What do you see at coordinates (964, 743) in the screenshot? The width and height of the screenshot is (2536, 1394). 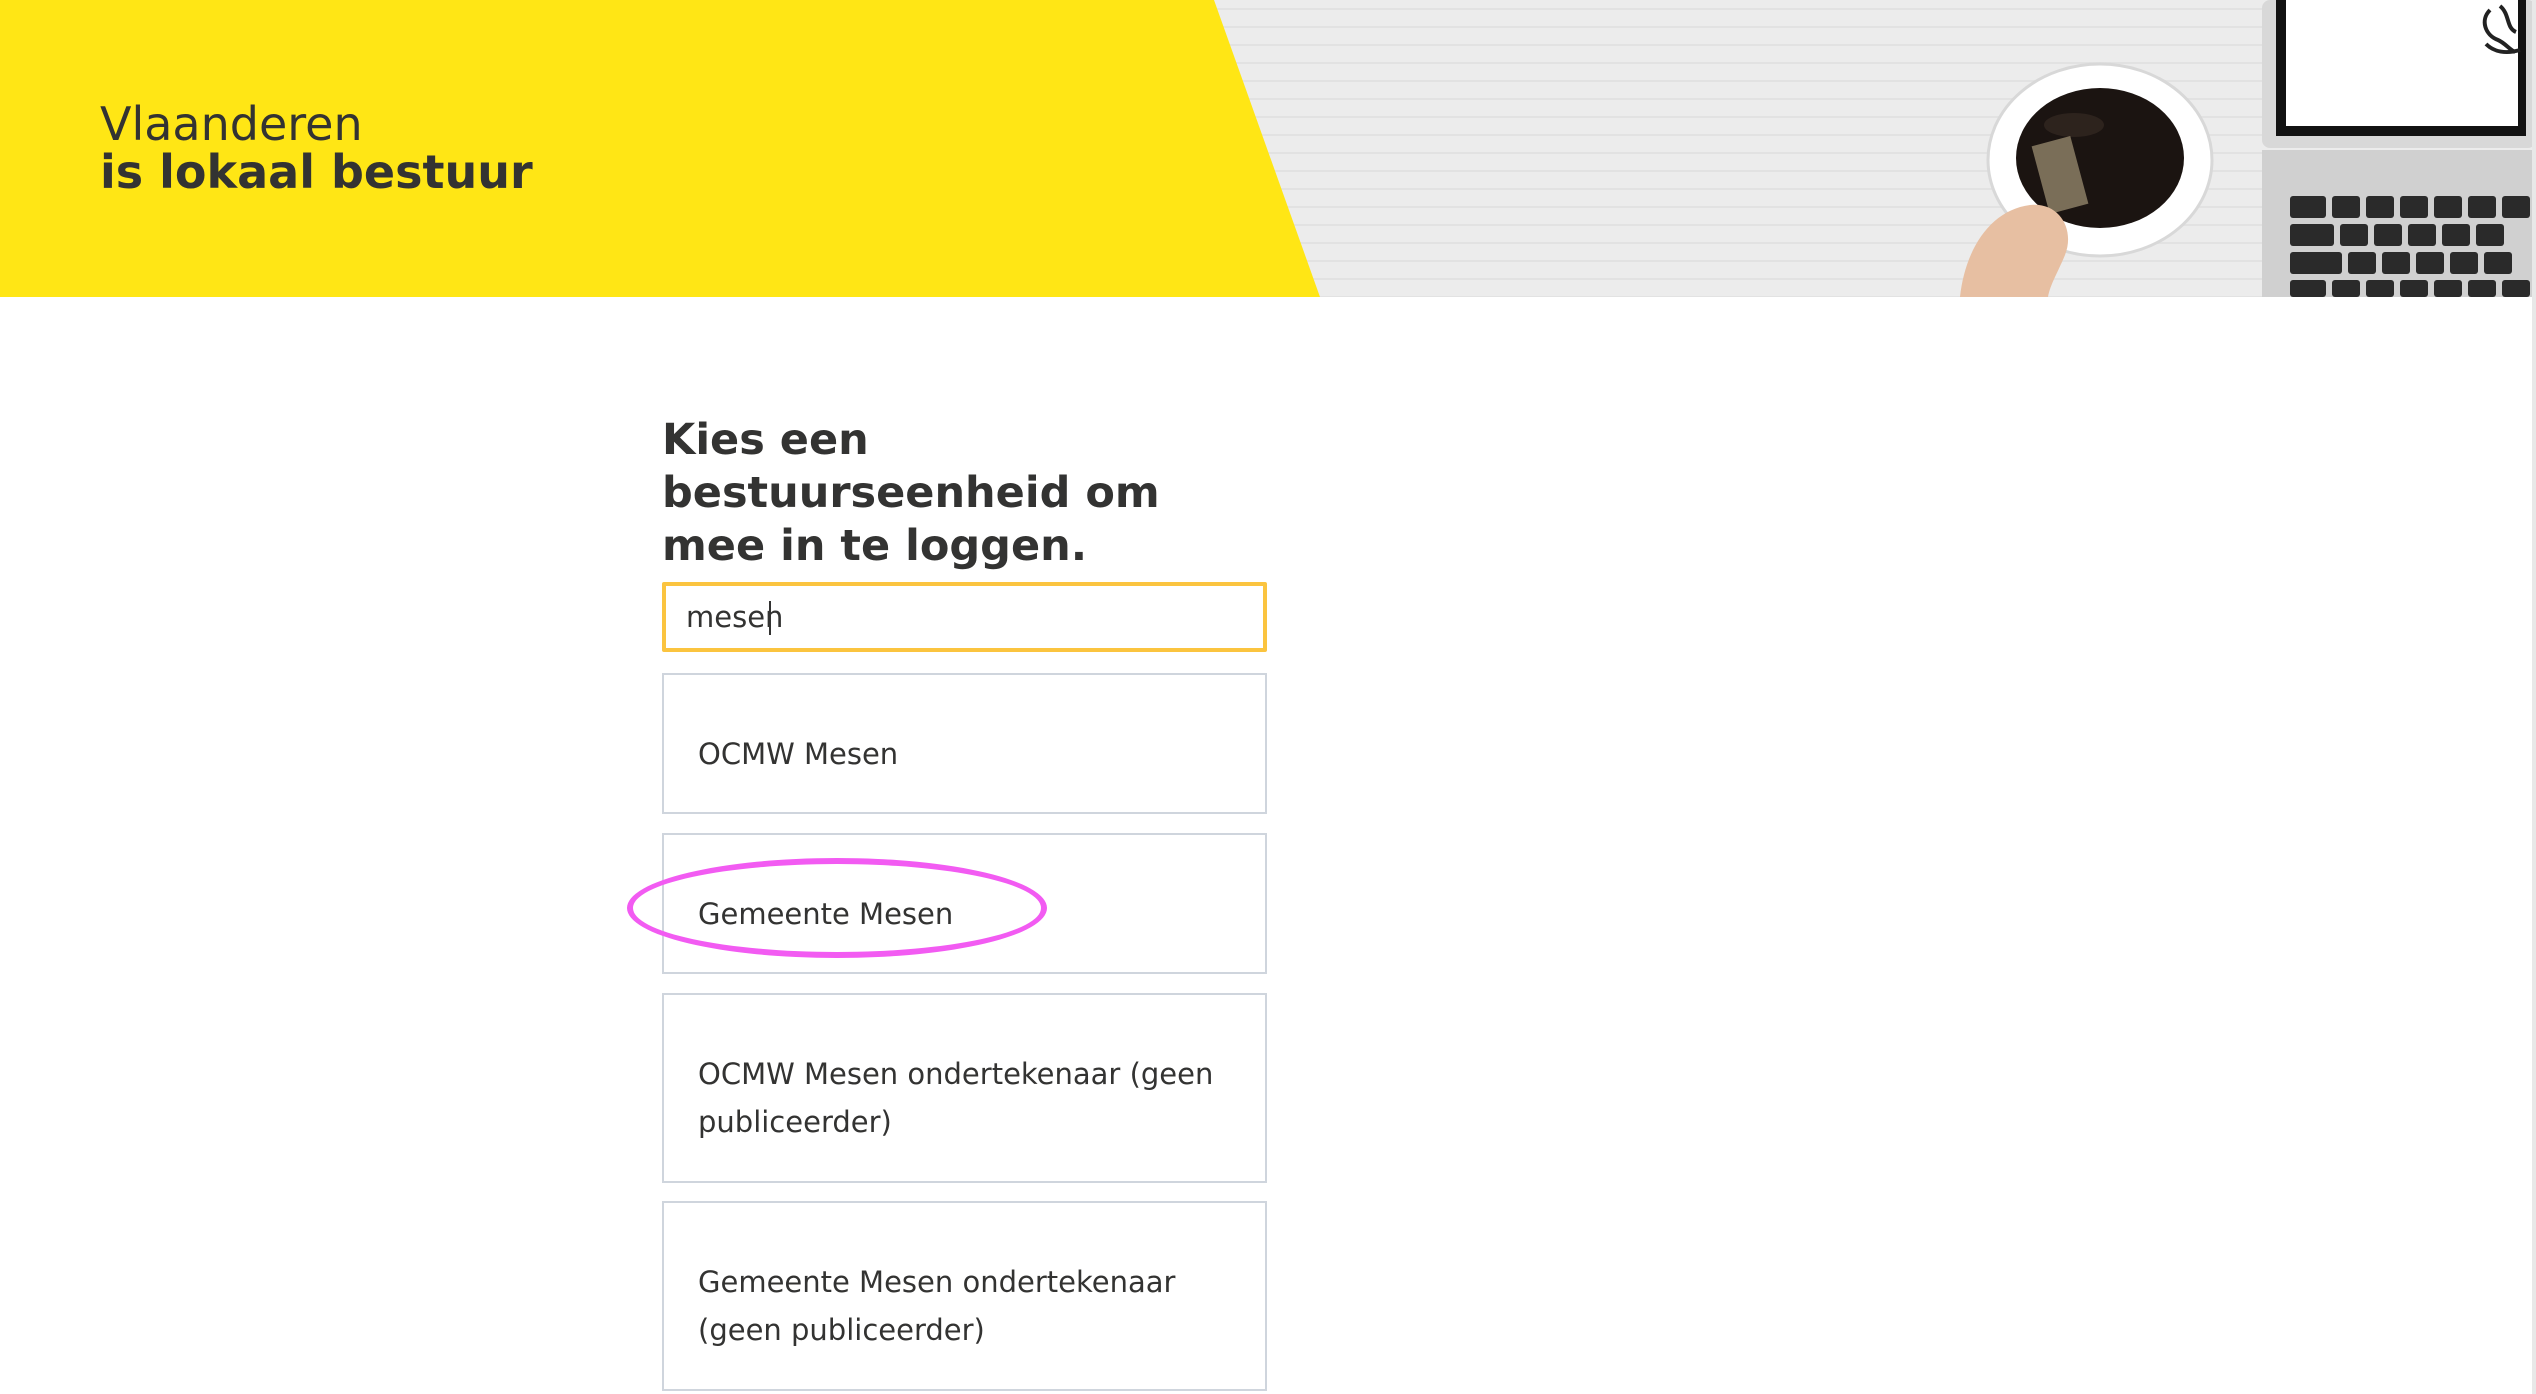 I see `option-ocmw-mesen: OCMW Mesen` at bounding box center [964, 743].